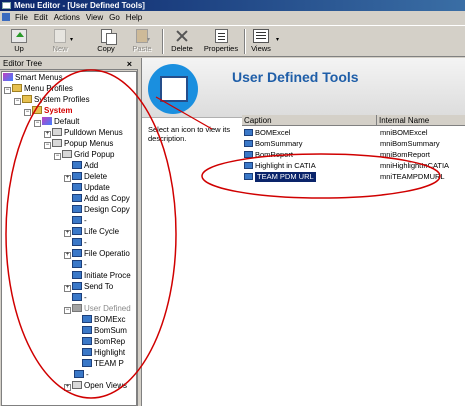 The height and width of the screenshot is (406, 465). I want to click on menu-actions: Actions, so click(67, 18).